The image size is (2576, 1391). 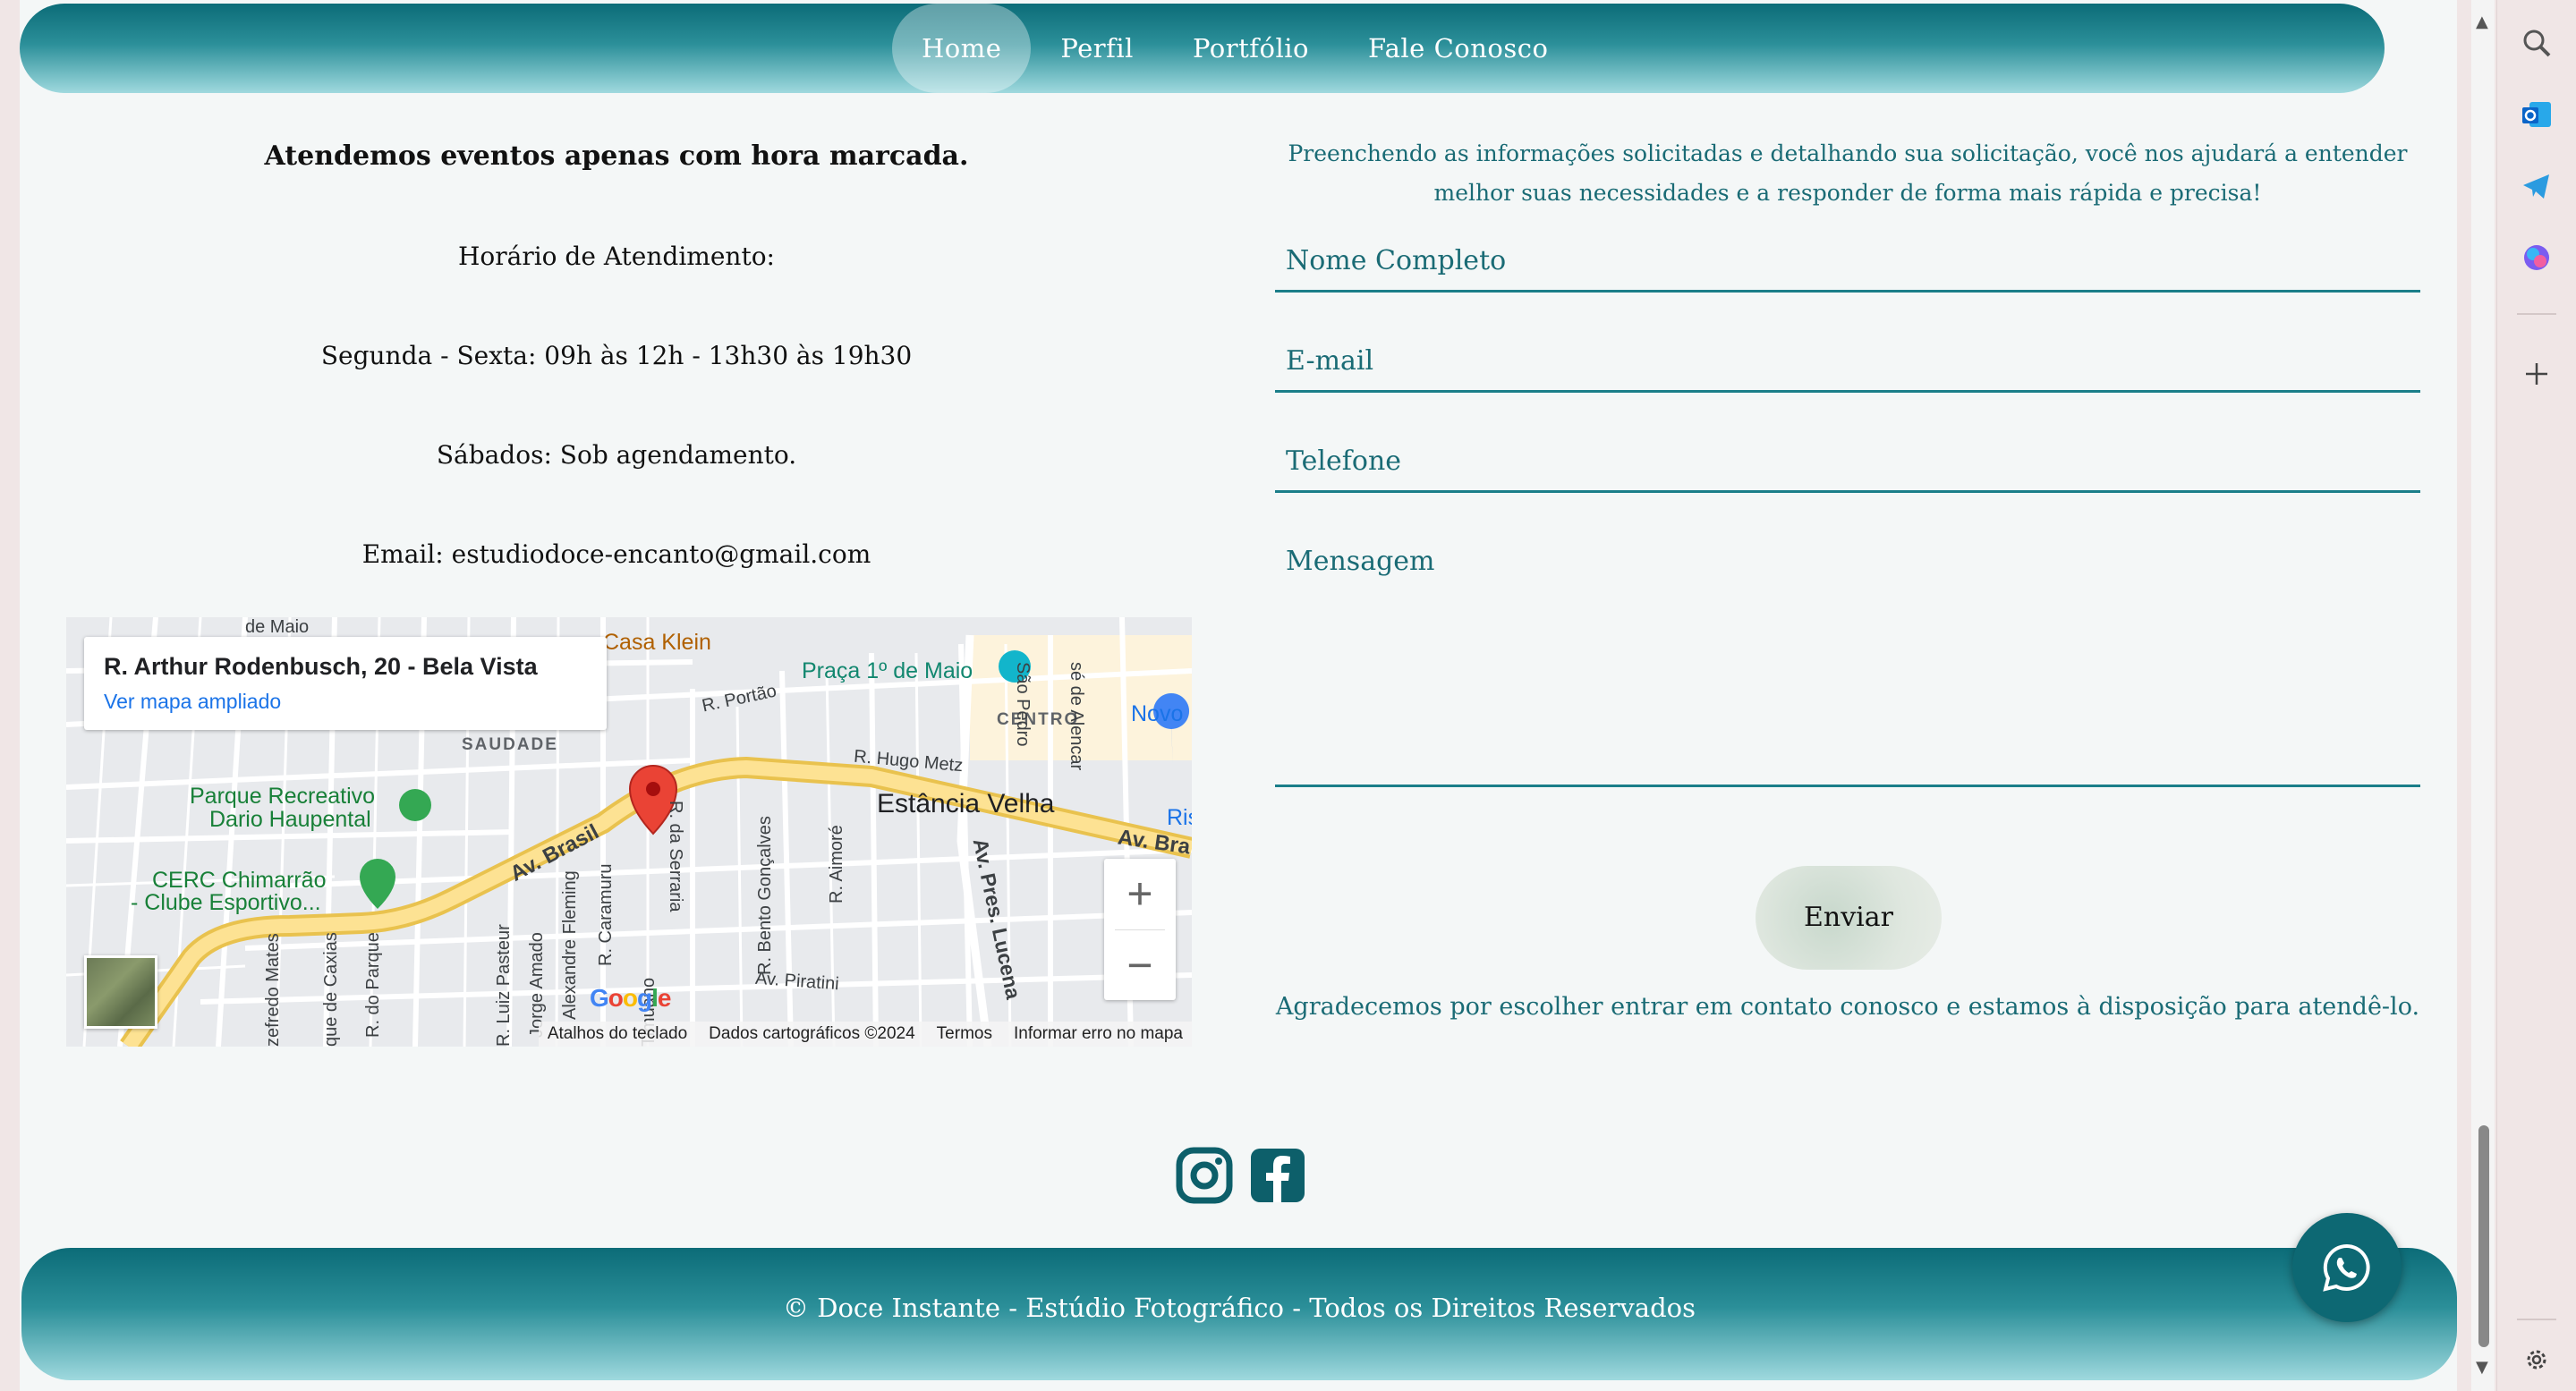 What do you see at coordinates (2536, 374) in the screenshot?
I see `add-icon` at bounding box center [2536, 374].